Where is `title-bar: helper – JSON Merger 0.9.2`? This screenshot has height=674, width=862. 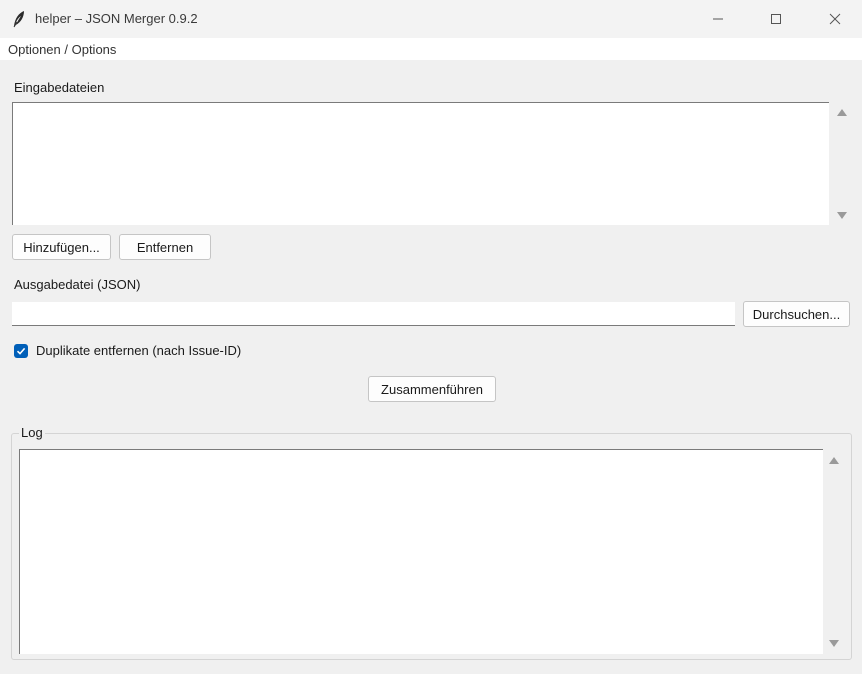 title-bar: helper – JSON Merger 0.9.2 is located at coordinates (431, 19).